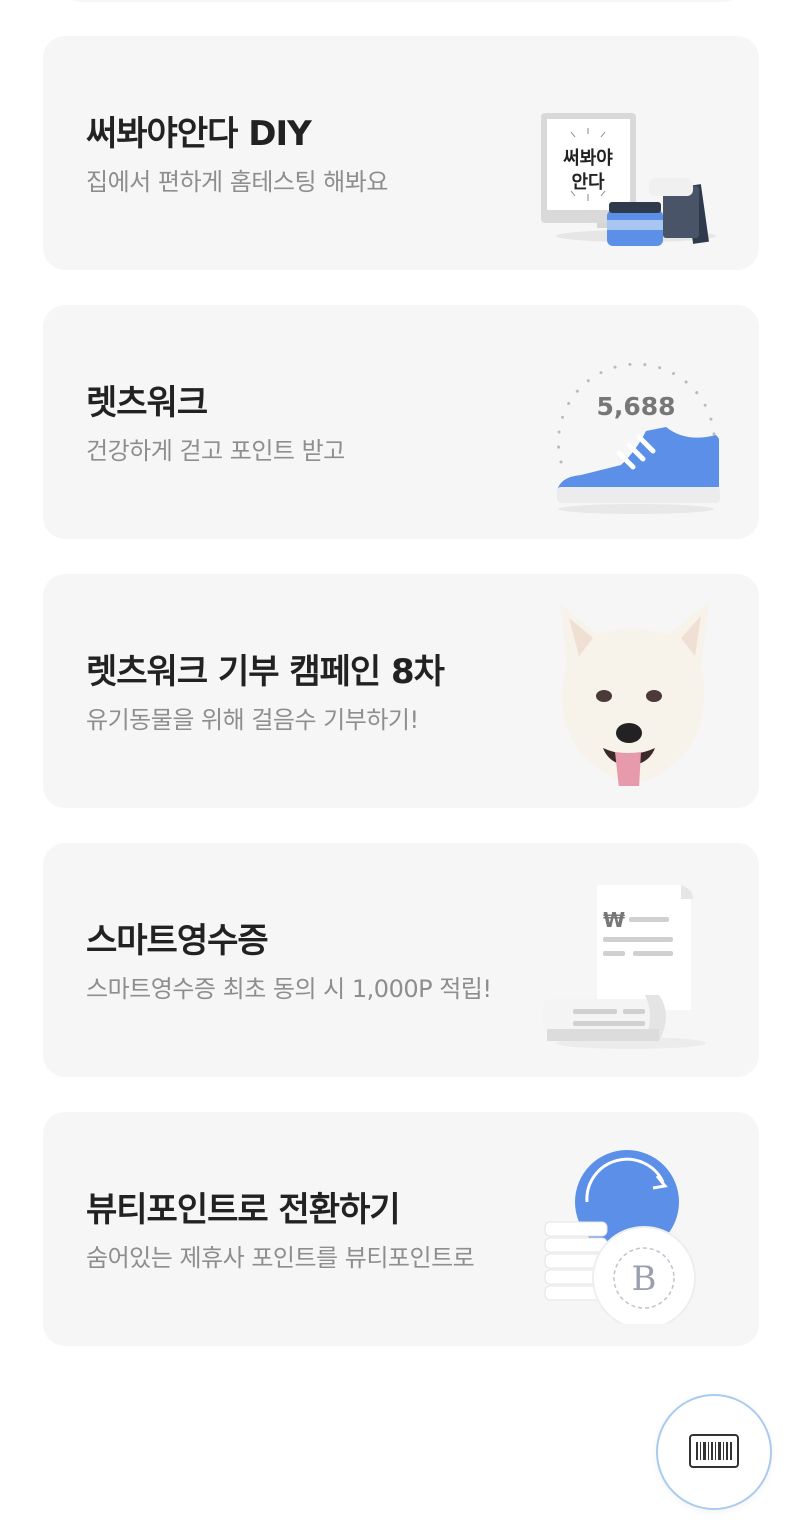 The height and width of the screenshot is (1533, 800). What do you see at coordinates (636, 153) in the screenshot?
I see `monitor-cosmetics-illustration: 써봐야 안다` at bounding box center [636, 153].